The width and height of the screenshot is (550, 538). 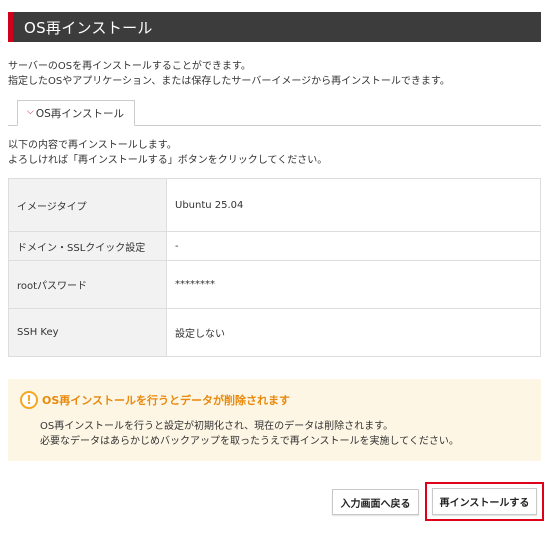 I want to click on table-row: rootパスワード ********, so click(x=274, y=284).